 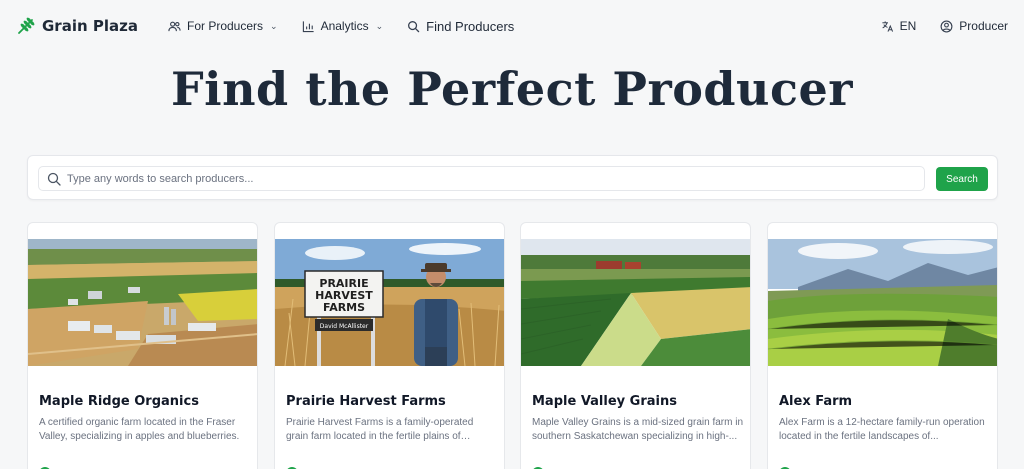 I want to click on nav-analytics: Analytics ⌄, so click(x=343, y=26).